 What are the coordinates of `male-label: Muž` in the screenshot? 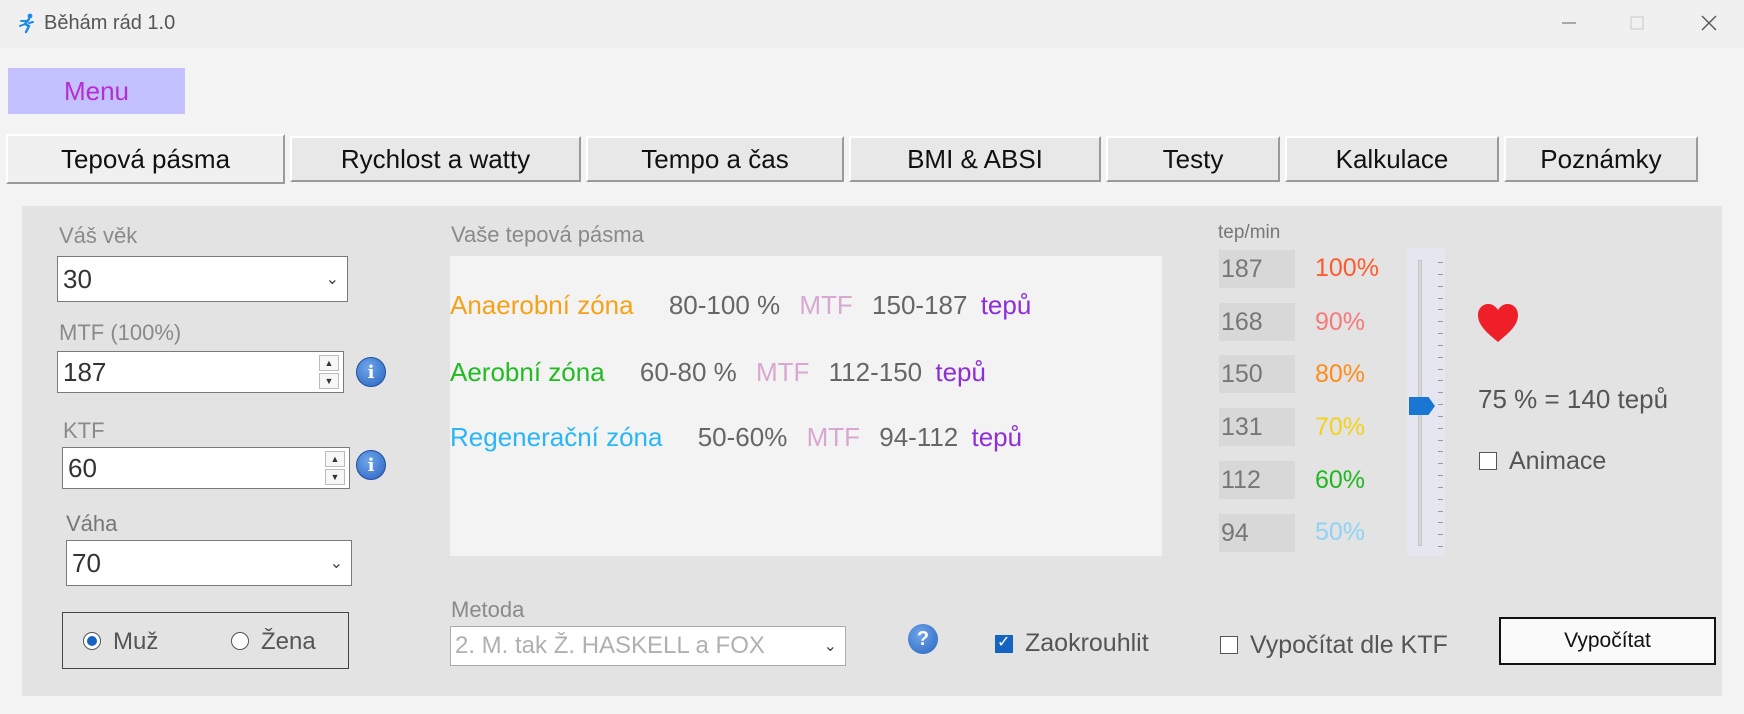 It's located at (135, 642).